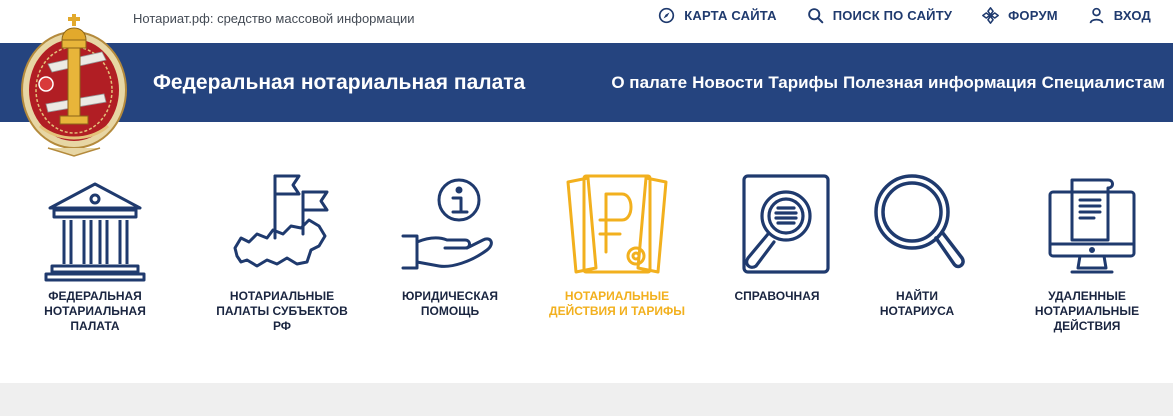 This screenshot has height=416, width=1173. What do you see at coordinates (586, 399) in the screenshot?
I see `footer-band` at bounding box center [586, 399].